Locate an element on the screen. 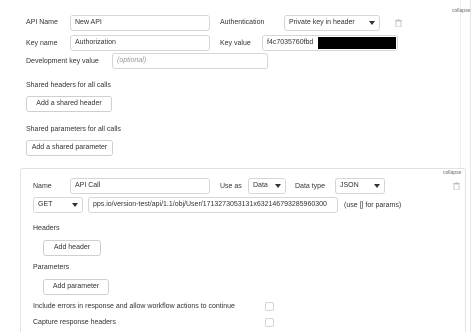  key-value-label: Key value is located at coordinates (235, 43).